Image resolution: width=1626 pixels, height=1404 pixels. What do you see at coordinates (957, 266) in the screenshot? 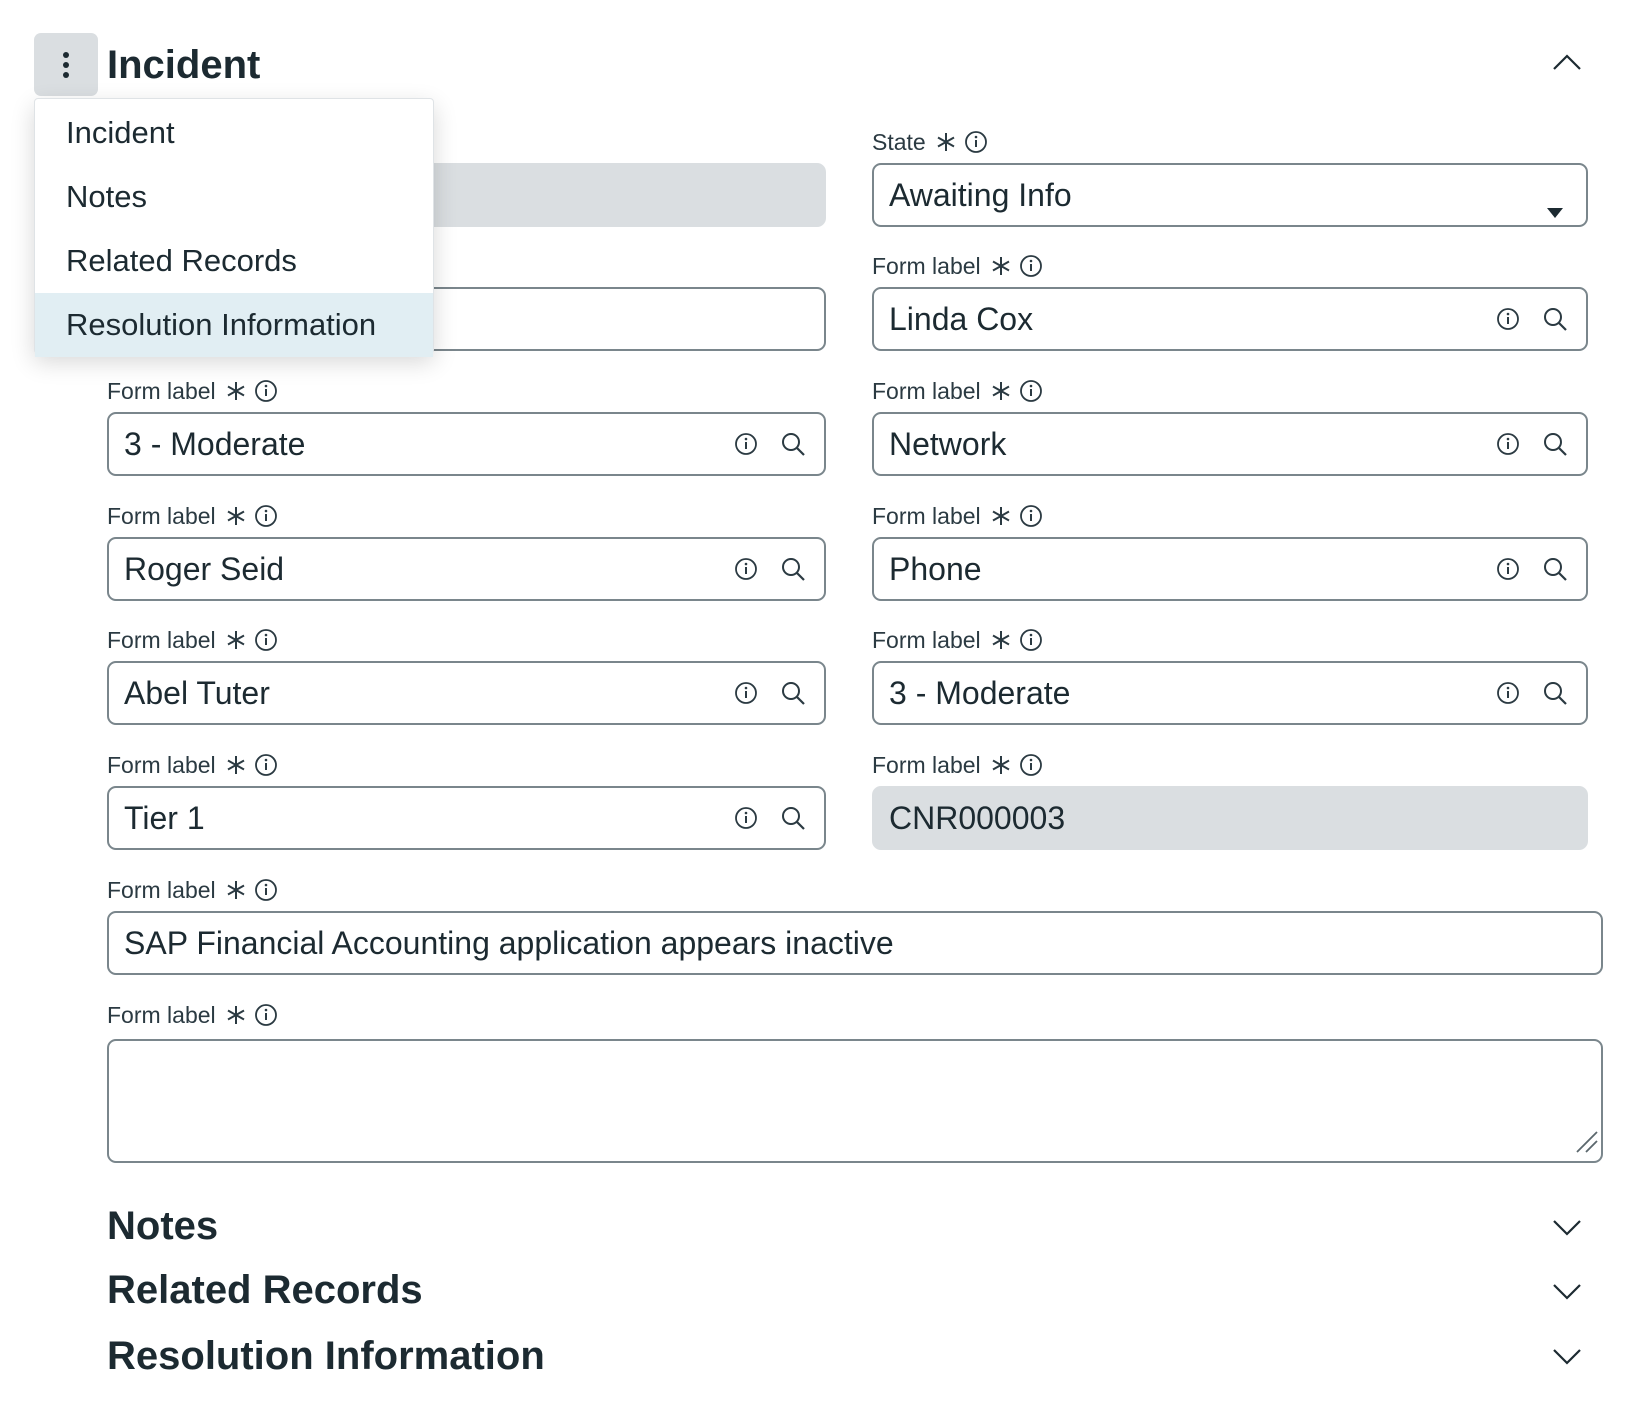
I see `form-label-right-2: Form label` at bounding box center [957, 266].